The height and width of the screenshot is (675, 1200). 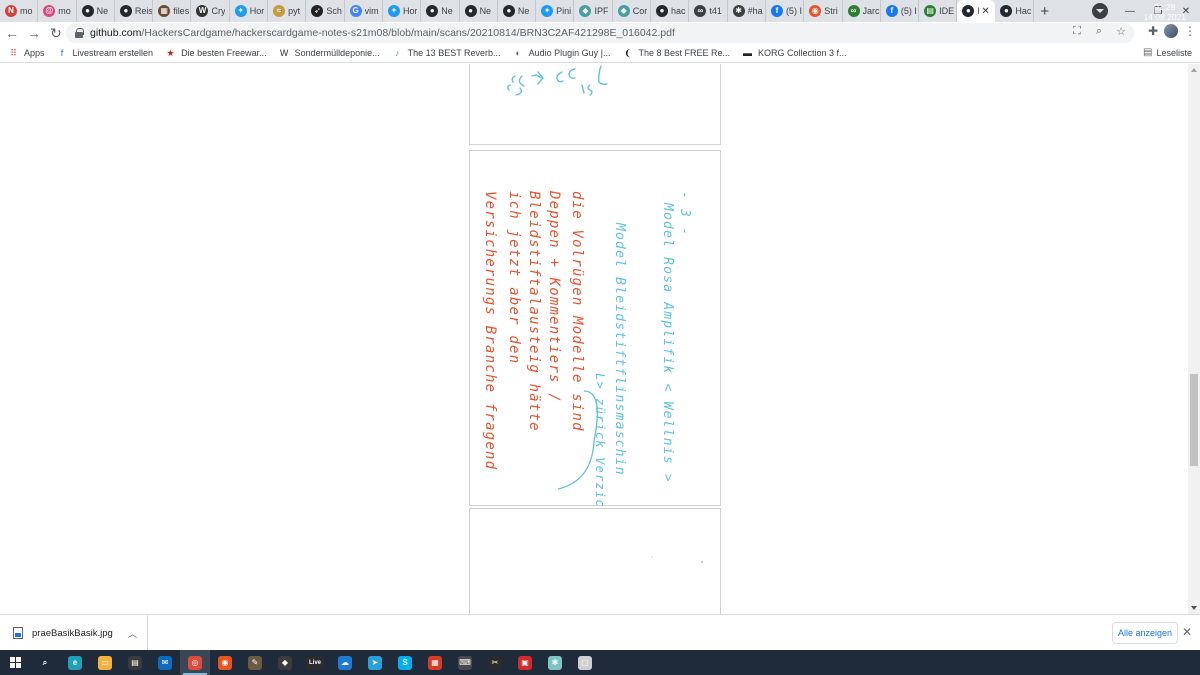 What do you see at coordinates (34, 53) in the screenshot?
I see `bookmark-label: Apps` at bounding box center [34, 53].